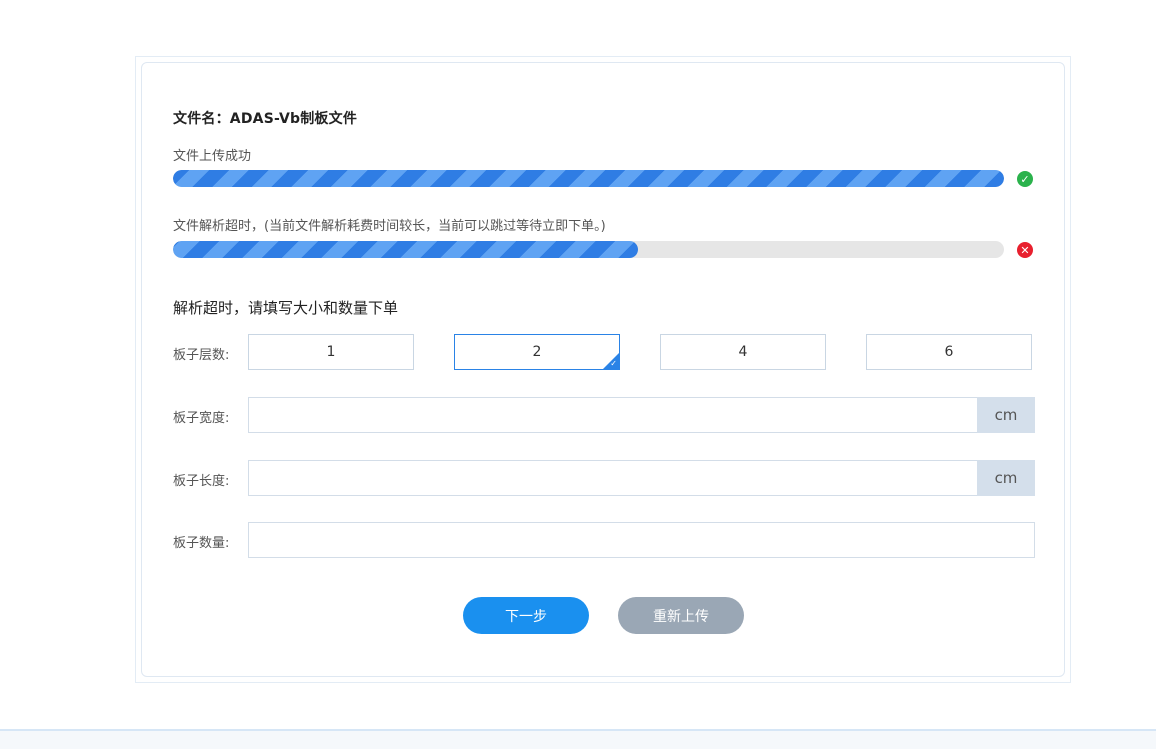  Describe the element at coordinates (201, 481) in the screenshot. I see `length-label: 板子长度:` at that location.